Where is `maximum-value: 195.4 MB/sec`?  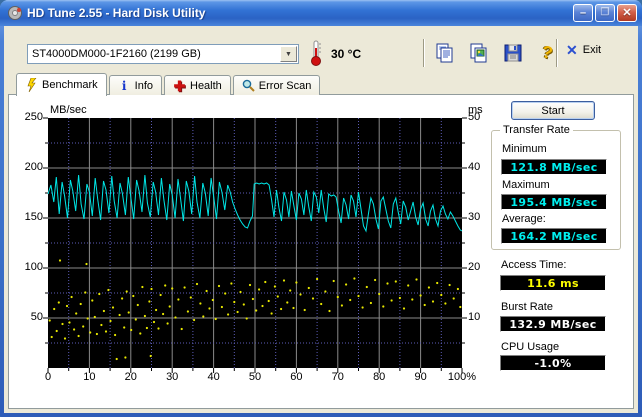 maximum-value: 195.4 MB/sec is located at coordinates (554, 202).